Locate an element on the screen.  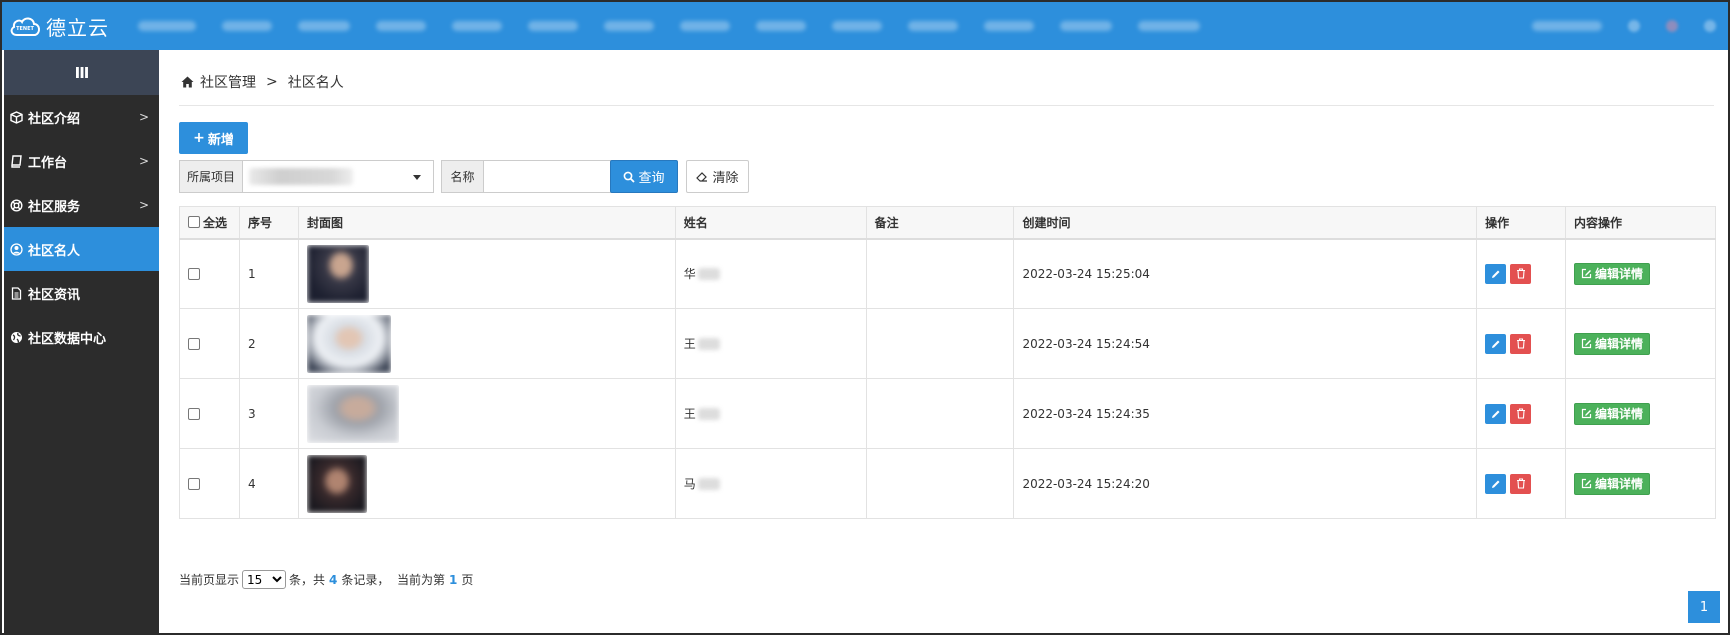
plus-icon: + is located at coordinates (199, 138).